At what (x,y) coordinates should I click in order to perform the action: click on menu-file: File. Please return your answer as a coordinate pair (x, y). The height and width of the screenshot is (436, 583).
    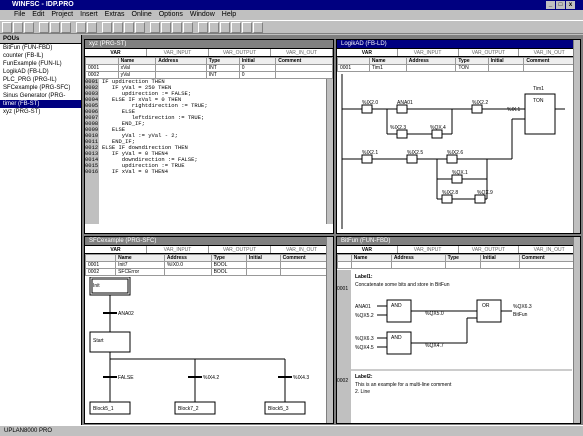
    Looking at the image, I should click on (19, 15).